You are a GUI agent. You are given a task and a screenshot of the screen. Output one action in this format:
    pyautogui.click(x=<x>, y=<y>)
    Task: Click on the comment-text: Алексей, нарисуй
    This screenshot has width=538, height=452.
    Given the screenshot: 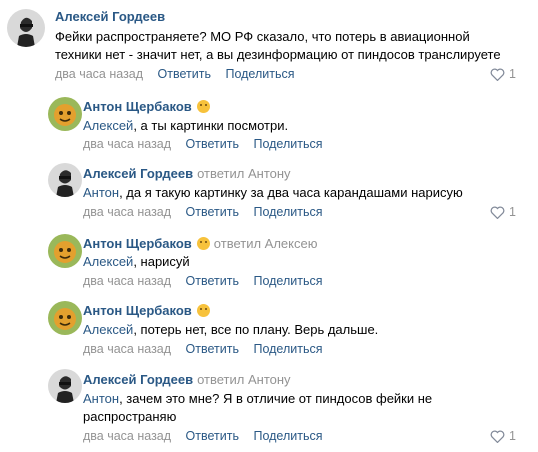 What is the action you would take?
    pyautogui.click(x=136, y=261)
    